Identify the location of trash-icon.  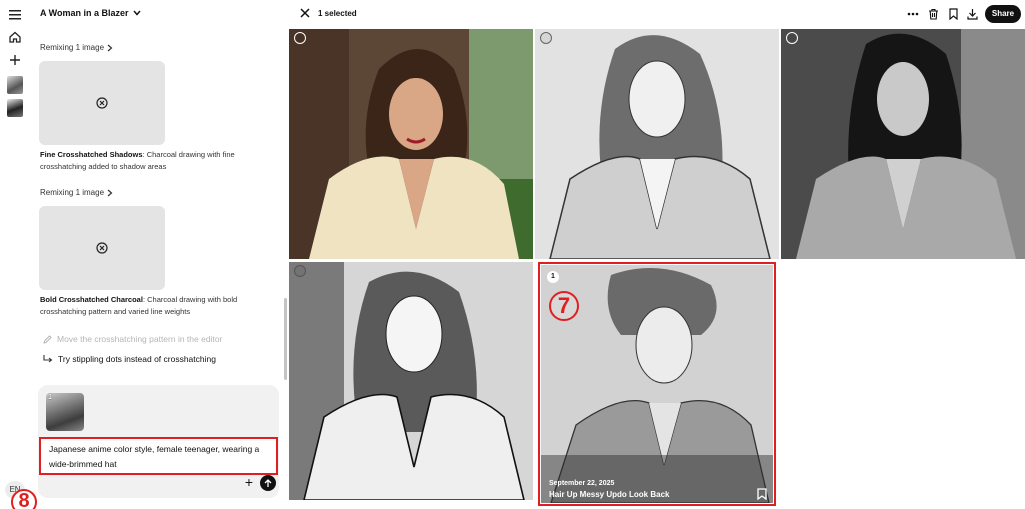
(933, 14).